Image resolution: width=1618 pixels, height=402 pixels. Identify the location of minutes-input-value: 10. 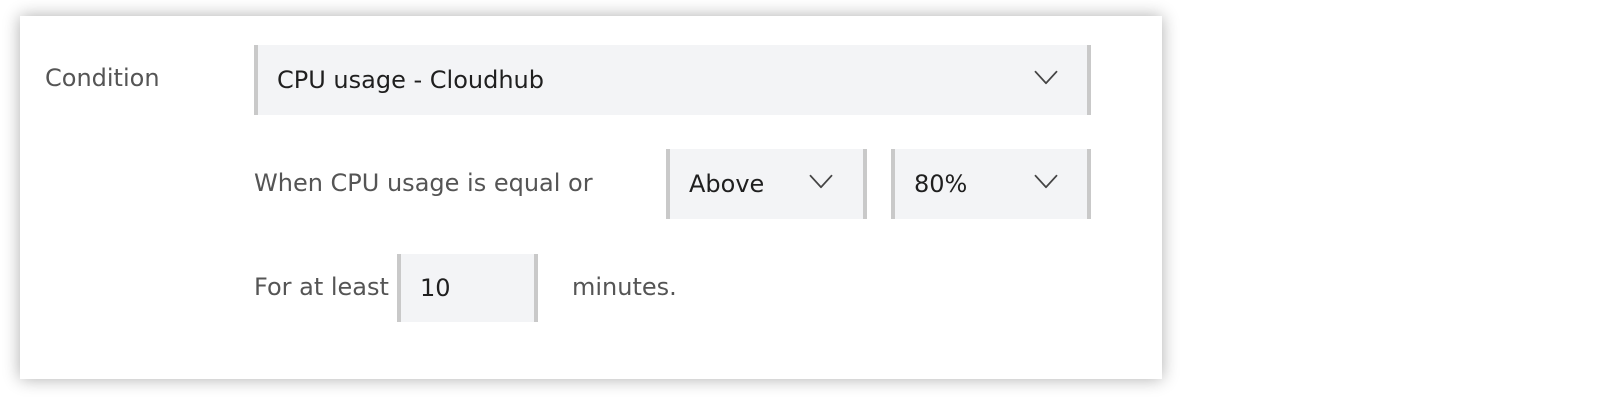
(435, 288).